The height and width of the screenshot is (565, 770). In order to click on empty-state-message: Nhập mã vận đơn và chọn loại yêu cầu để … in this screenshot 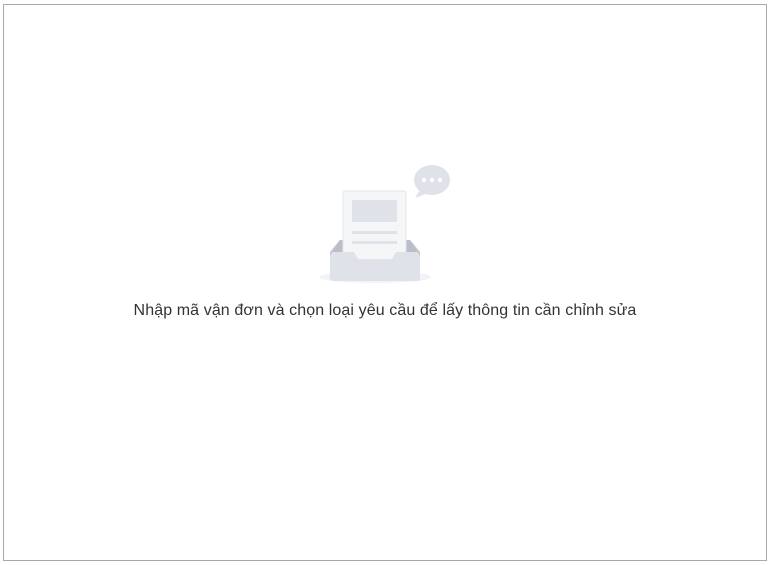, I will do `click(385, 310)`.